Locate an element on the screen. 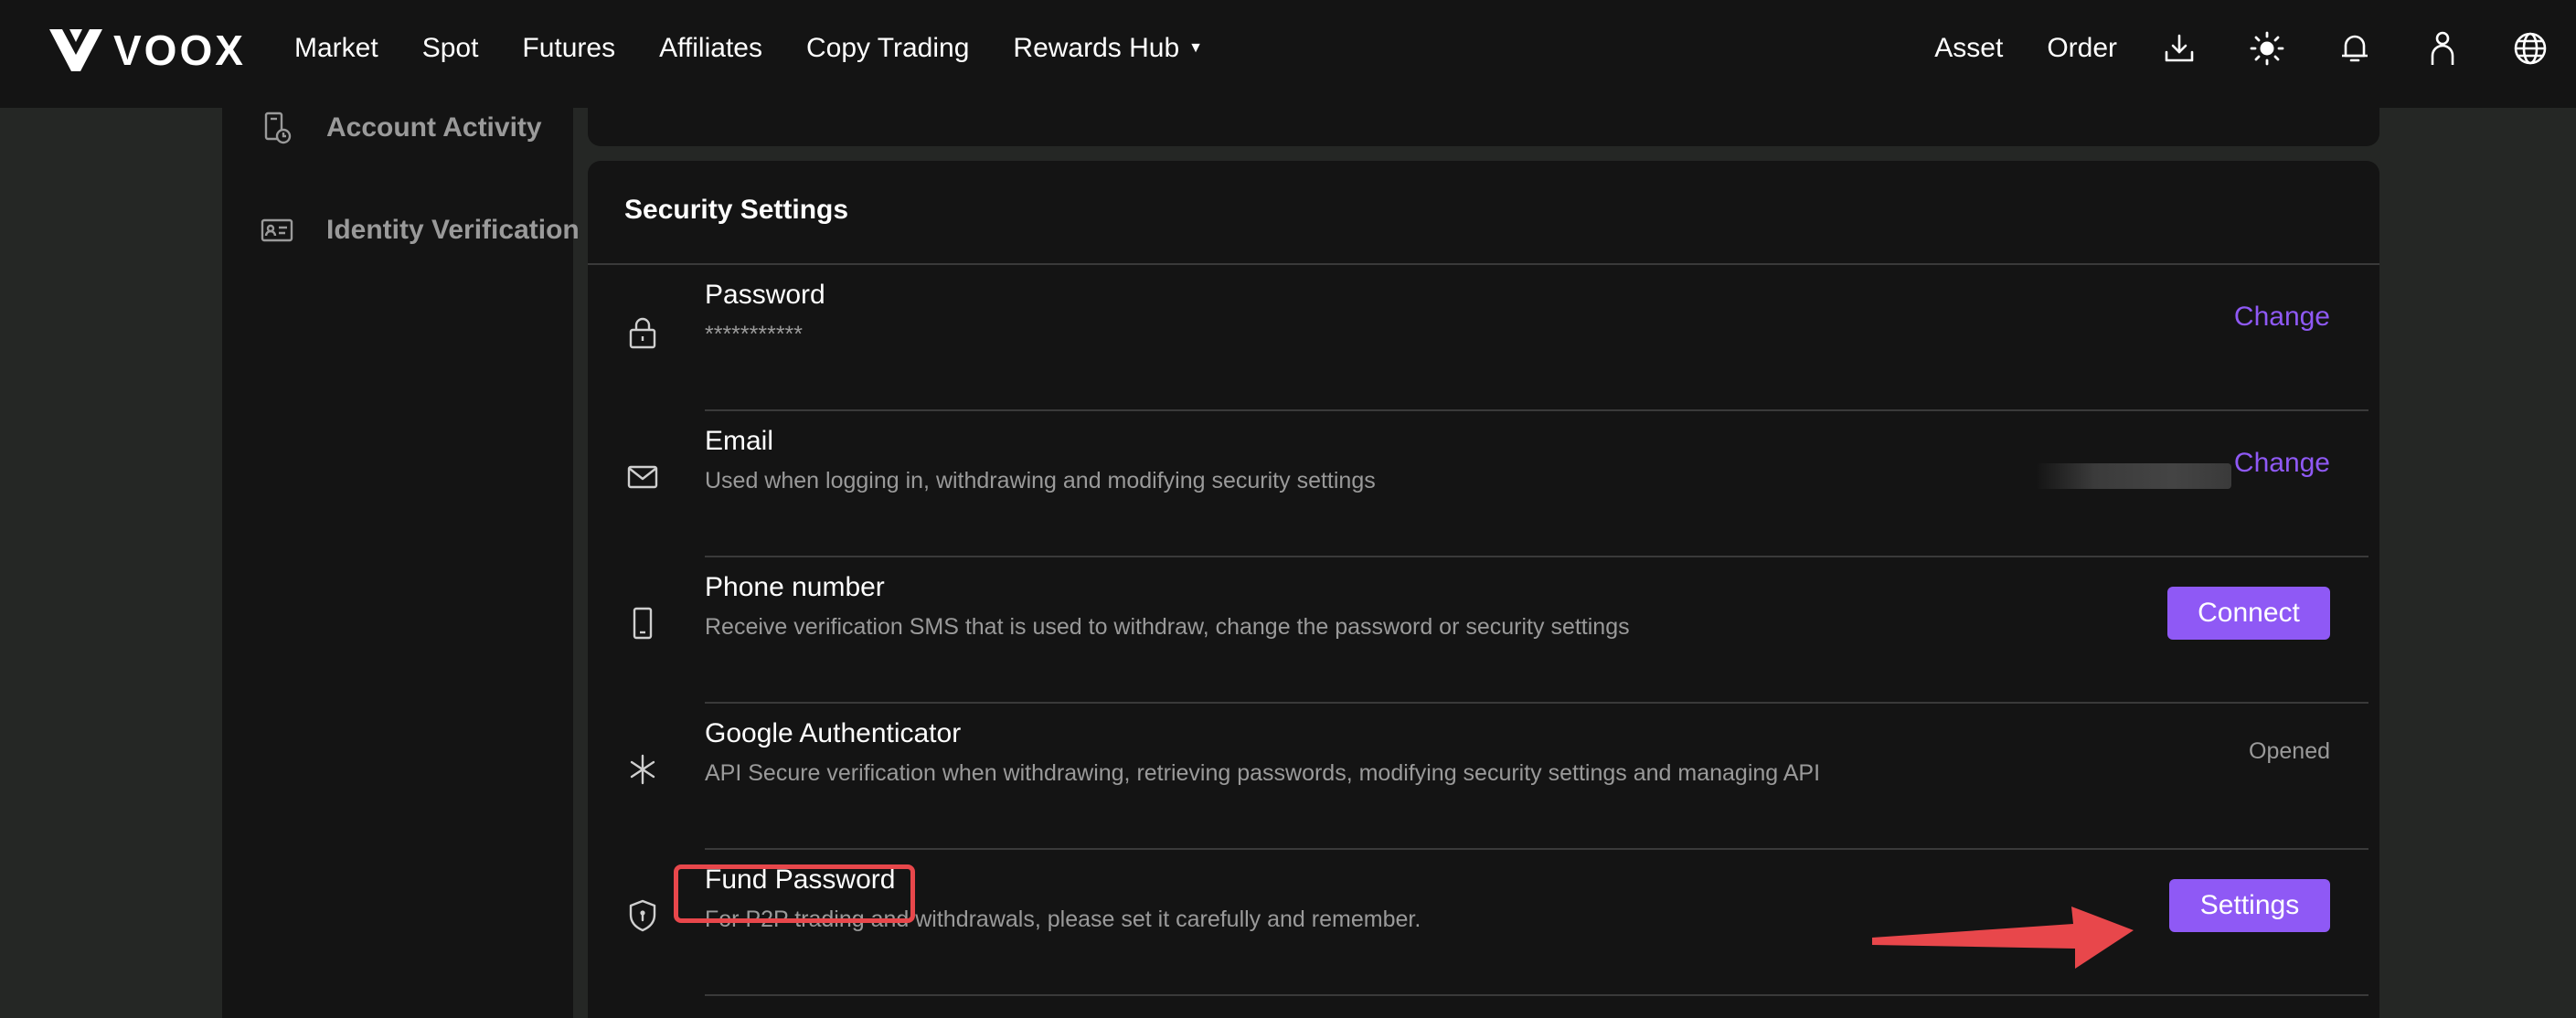  nav-copy-trading: Copy Trading is located at coordinates (887, 48).